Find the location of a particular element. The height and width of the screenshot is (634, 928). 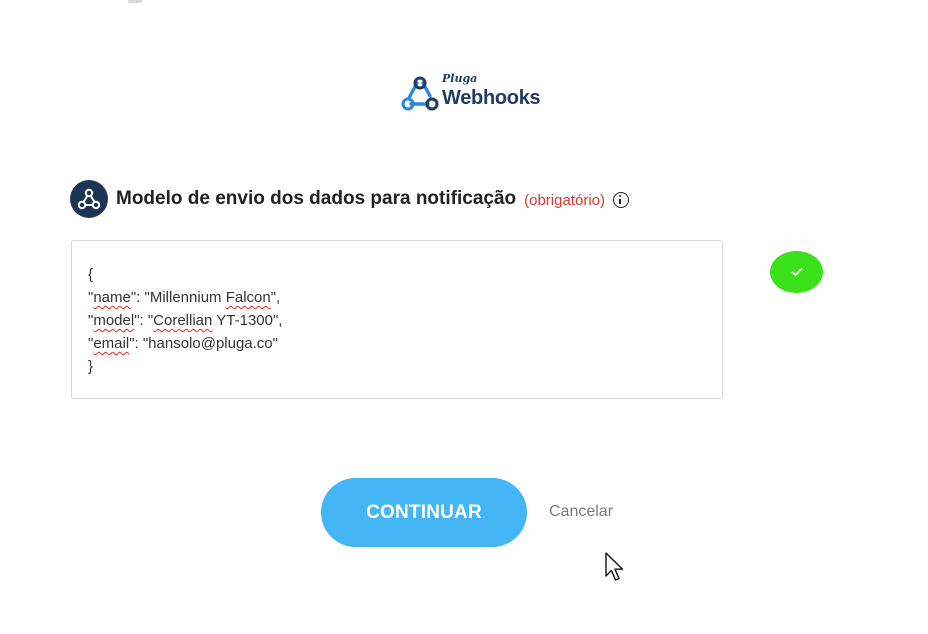

continue-button: CONTINUAR is located at coordinates (424, 512).